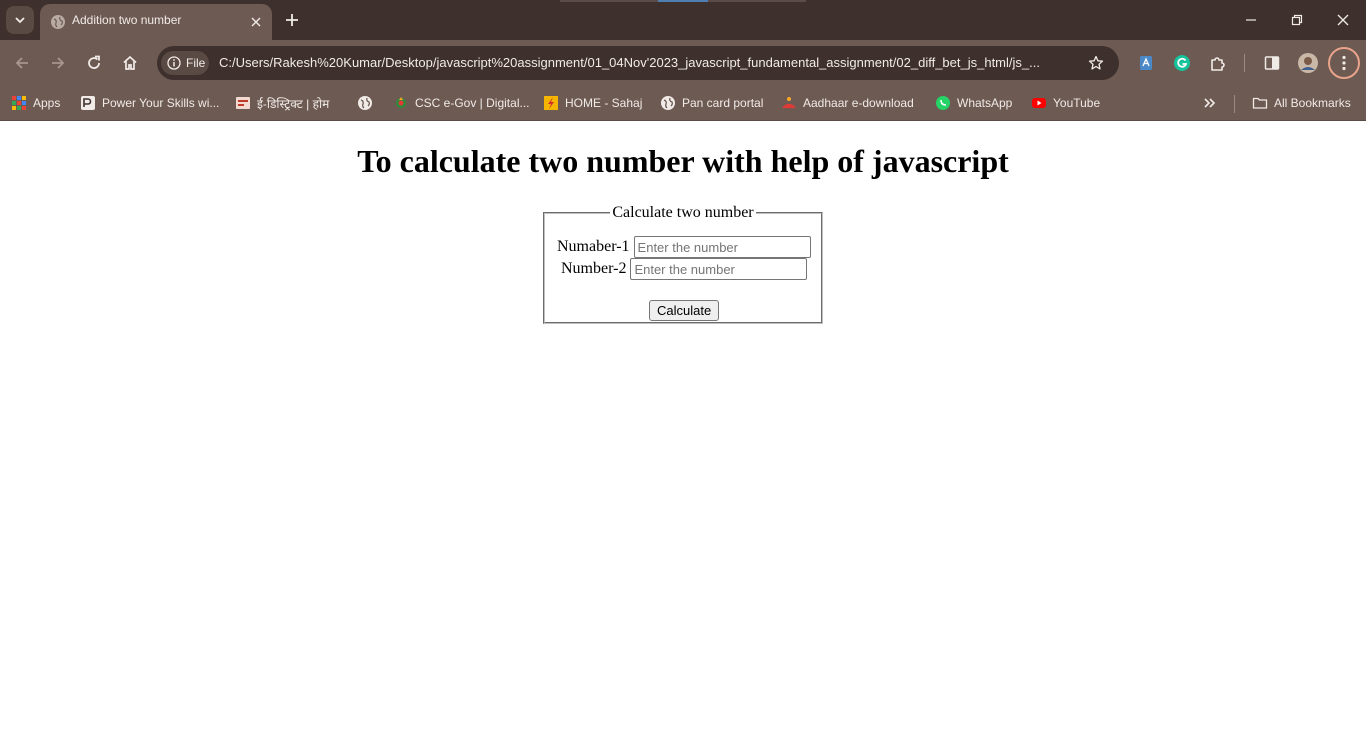 This screenshot has height=738, width=1366. I want to click on active-tab: Addition two number, so click(156, 22).